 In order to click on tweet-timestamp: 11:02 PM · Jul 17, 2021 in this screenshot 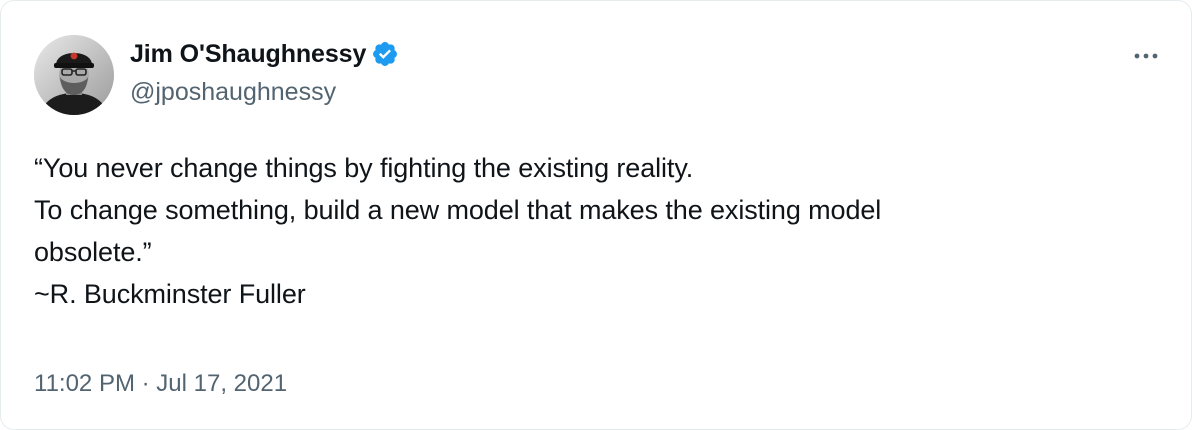, I will do `click(160, 384)`.